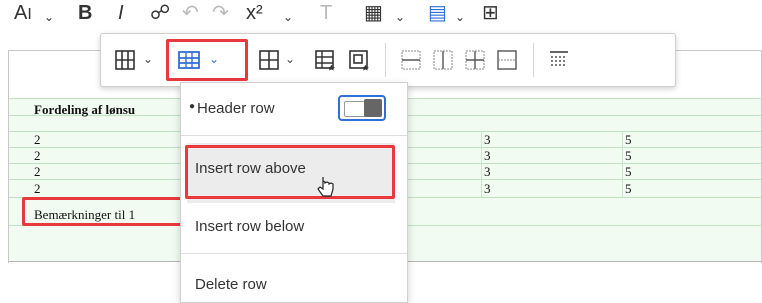  Describe the element at coordinates (102, 211) in the screenshot. I see `selected-cell-highlight` at that location.